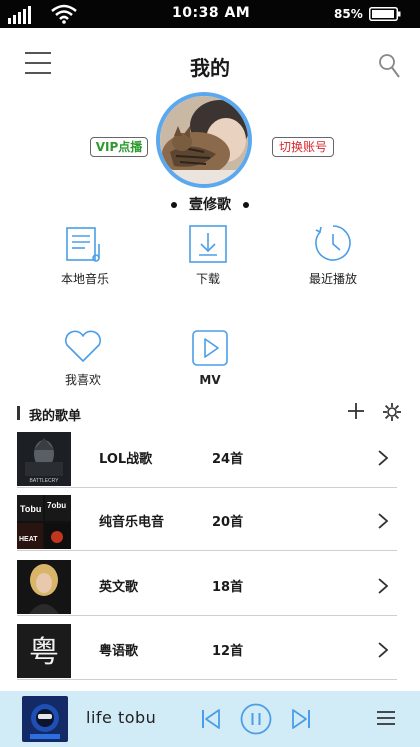 This screenshot has height=747, width=420. What do you see at coordinates (44, 587) in the screenshot?
I see `playlist-cover` at bounding box center [44, 587].